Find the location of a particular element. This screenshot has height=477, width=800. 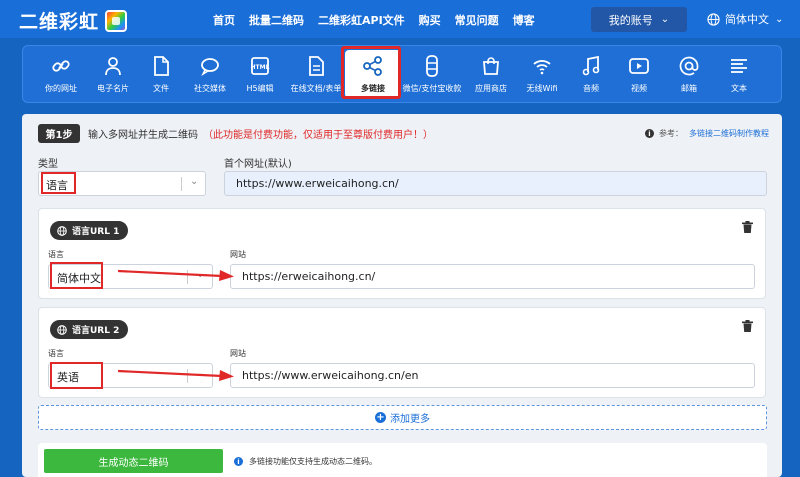

category-label: 社交媒体 is located at coordinates (210, 88).